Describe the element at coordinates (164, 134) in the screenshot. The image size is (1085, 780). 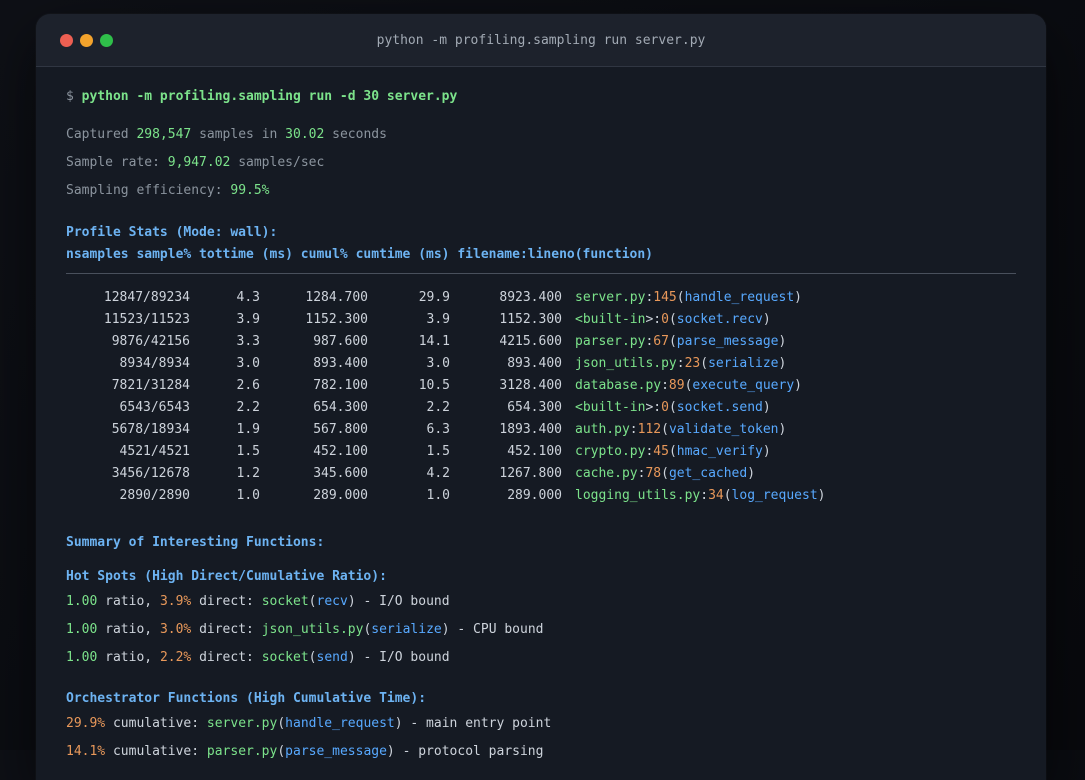
I see `text-segment: 298,547` at that location.